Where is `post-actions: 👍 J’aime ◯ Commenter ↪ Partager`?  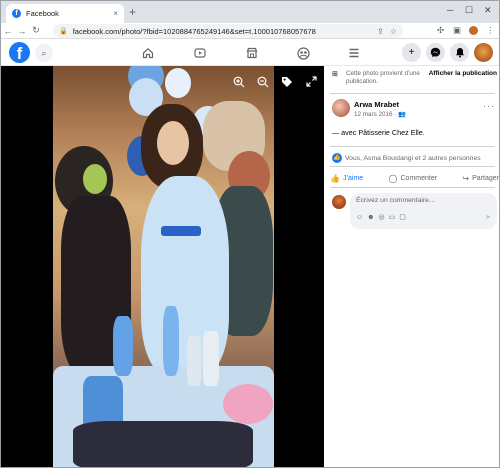 post-actions: 👍 J’aime ◯ Commenter ↪ Partager is located at coordinates (414, 178).